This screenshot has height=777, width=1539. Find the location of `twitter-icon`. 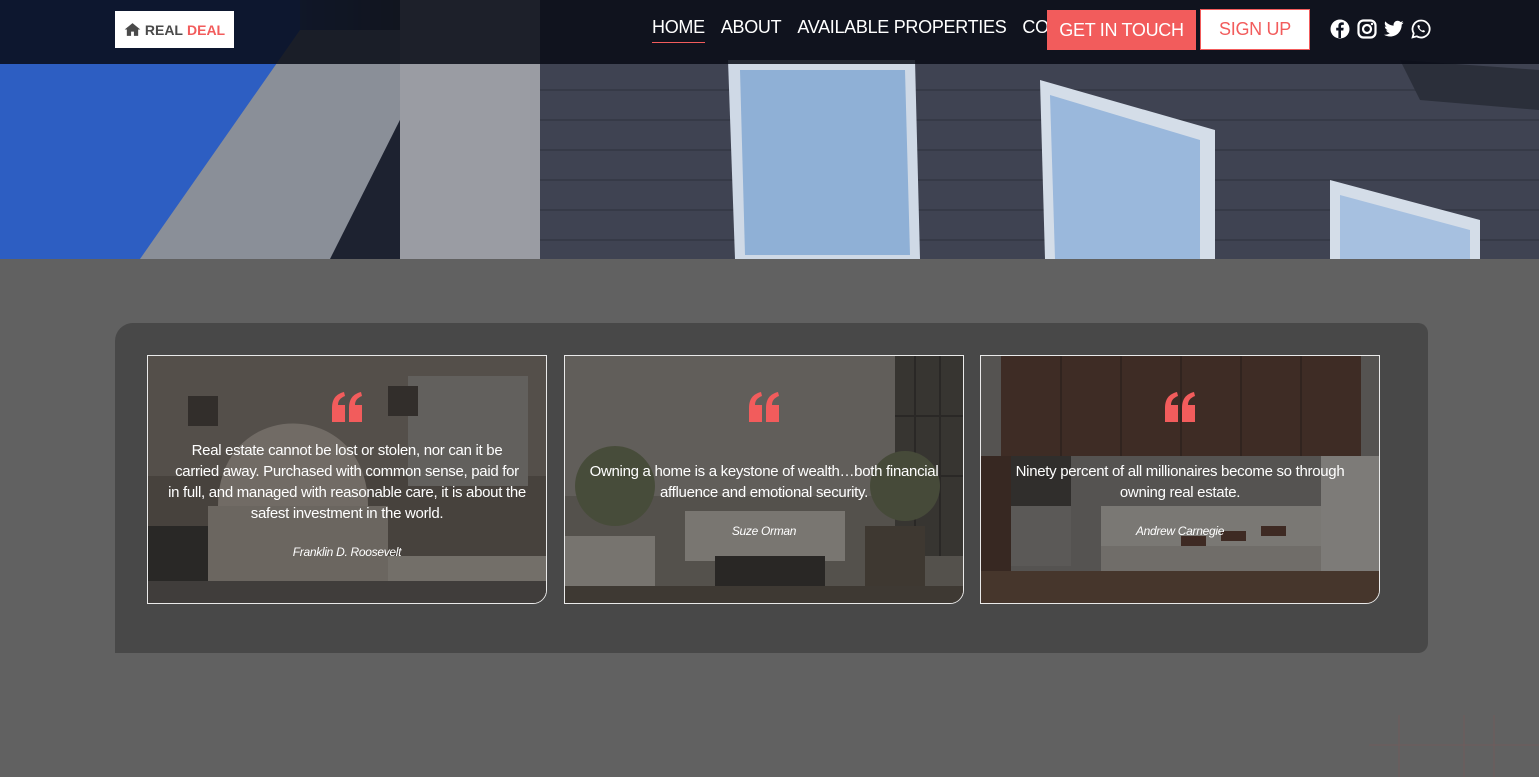

twitter-icon is located at coordinates (1394, 29).